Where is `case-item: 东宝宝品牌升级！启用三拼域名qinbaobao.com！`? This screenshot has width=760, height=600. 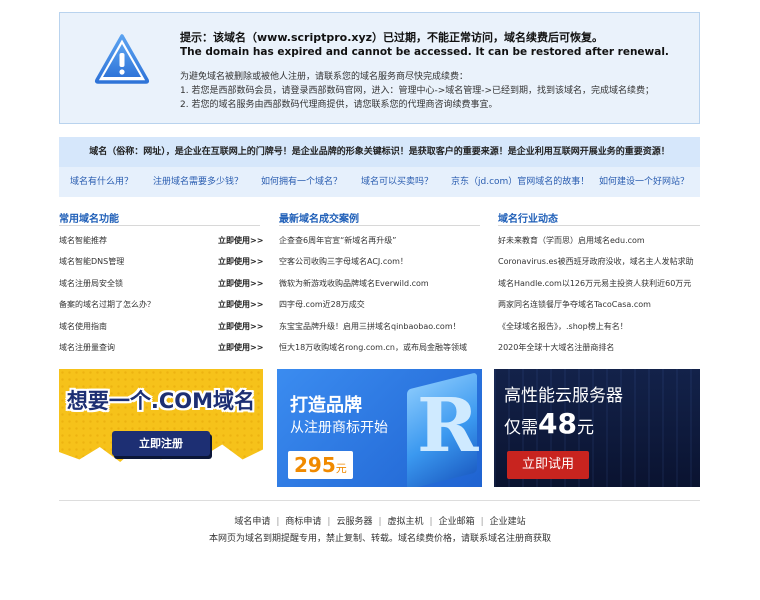 case-item: 东宝宝品牌升级！启用三拼域名qinbaobao.com！ is located at coordinates (370, 326).